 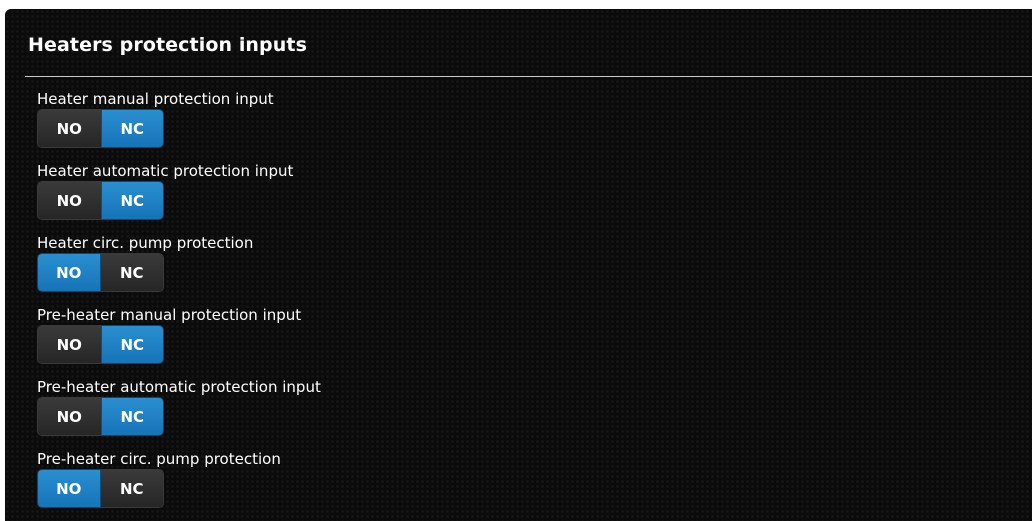 What do you see at coordinates (528, 76) in the screenshot?
I see `title-divider` at bounding box center [528, 76].